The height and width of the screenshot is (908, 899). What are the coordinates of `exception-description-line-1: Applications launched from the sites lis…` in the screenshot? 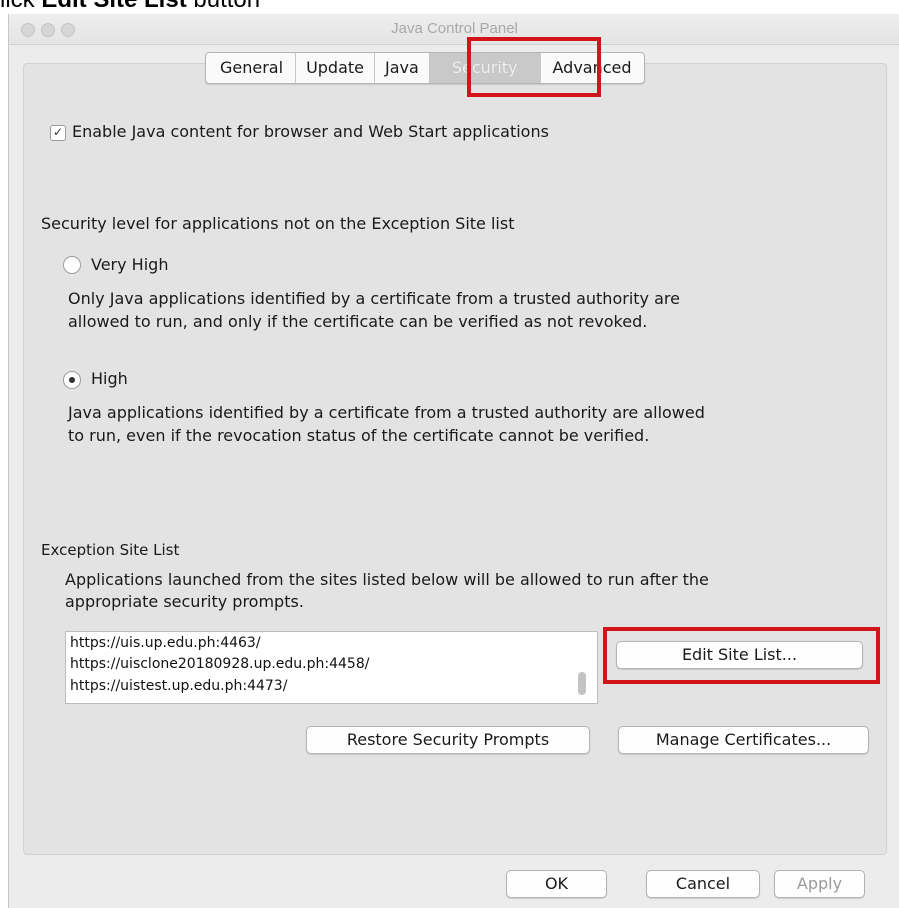 It's located at (387, 579).